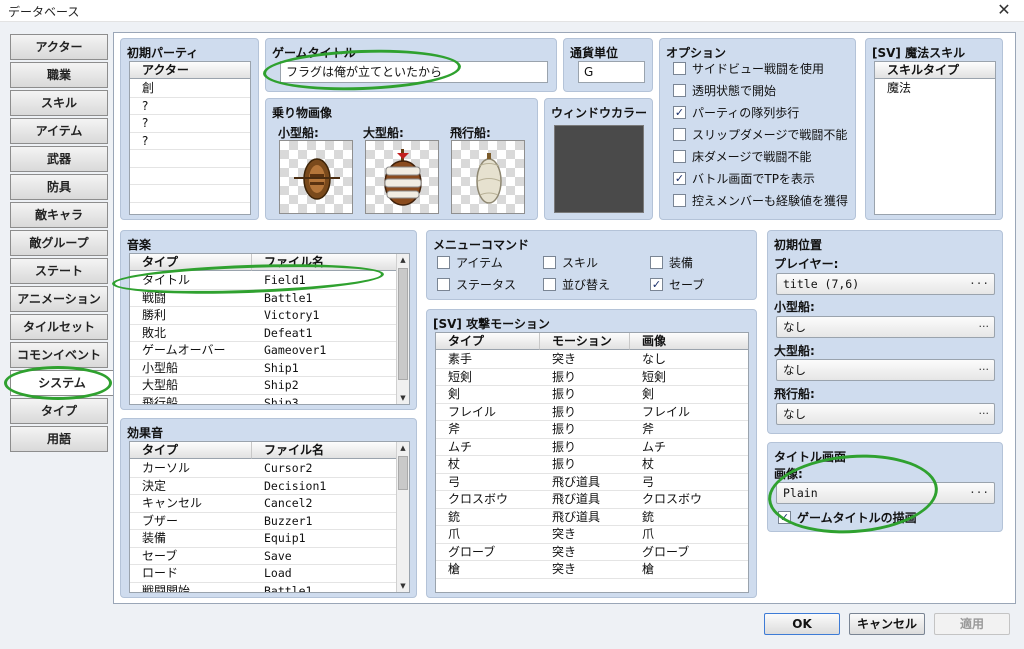 The image size is (1024, 649). What do you see at coordinates (592, 535) in the screenshot?
I see `table-row: 爪突き爪` at bounding box center [592, 535].